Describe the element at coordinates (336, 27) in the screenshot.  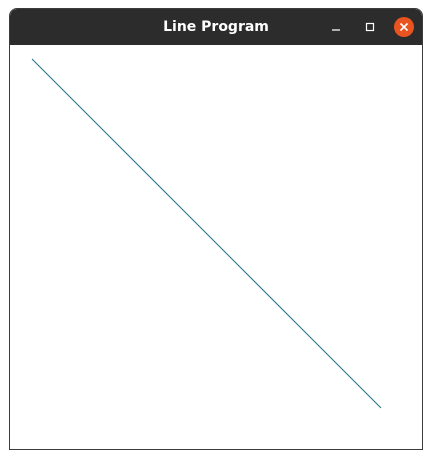
I see `minimize-button` at that location.